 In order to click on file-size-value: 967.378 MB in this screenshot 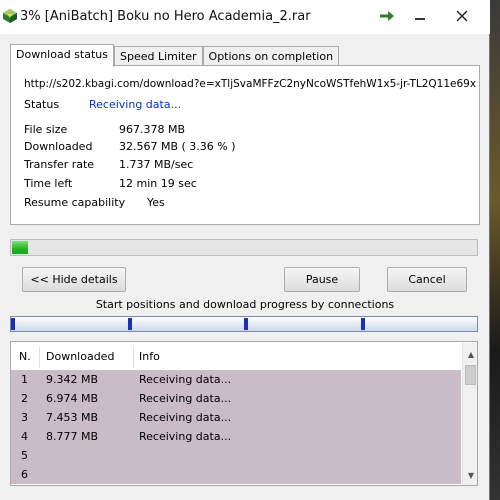, I will do `click(152, 129)`.